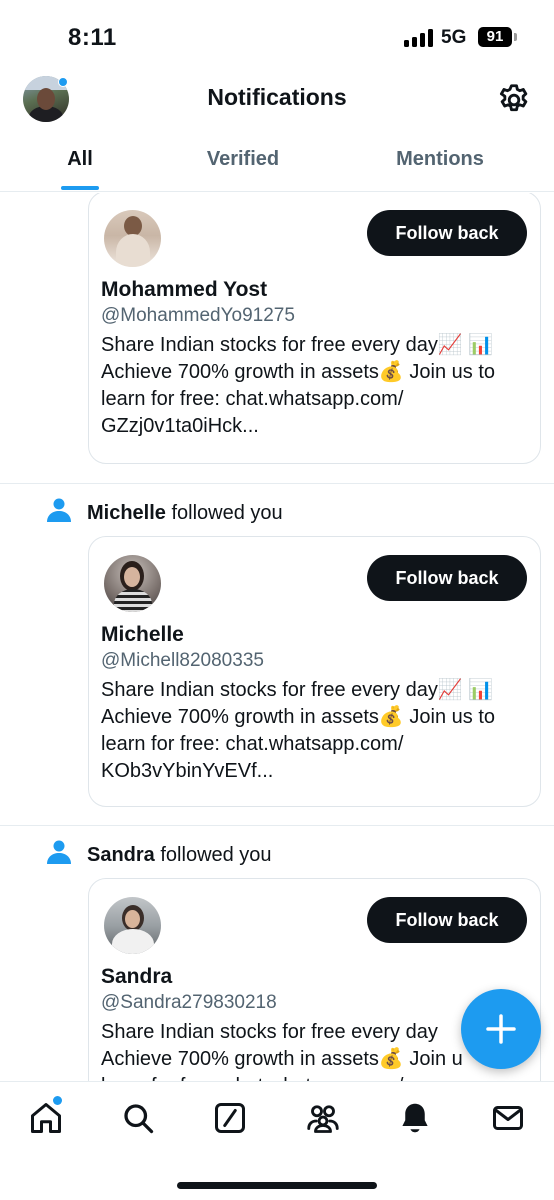 The height and width of the screenshot is (1200, 554). What do you see at coordinates (136, 977) in the screenshot?
I see `user-name: Sandra` at bounding box center [136, 977].